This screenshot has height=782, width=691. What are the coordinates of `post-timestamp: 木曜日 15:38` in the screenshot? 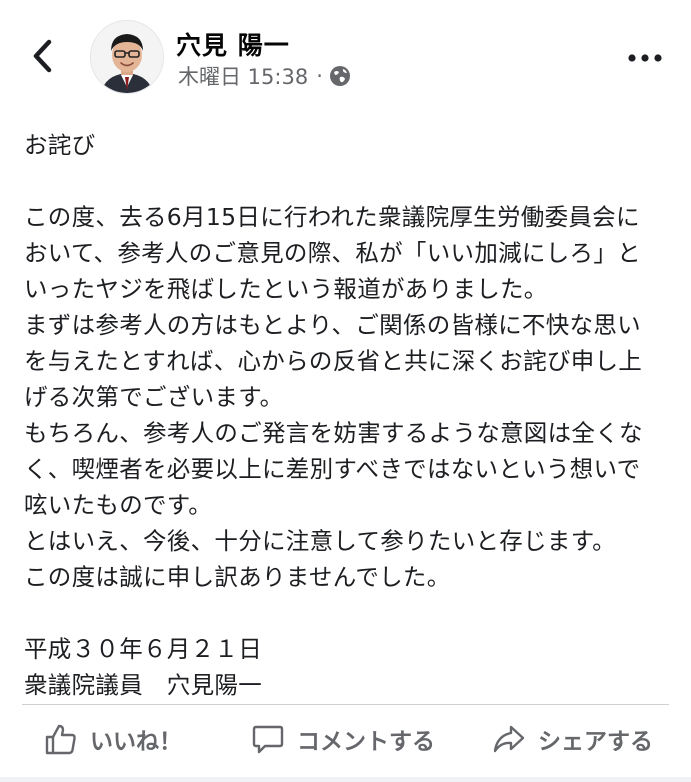 It's located at (243, 76).